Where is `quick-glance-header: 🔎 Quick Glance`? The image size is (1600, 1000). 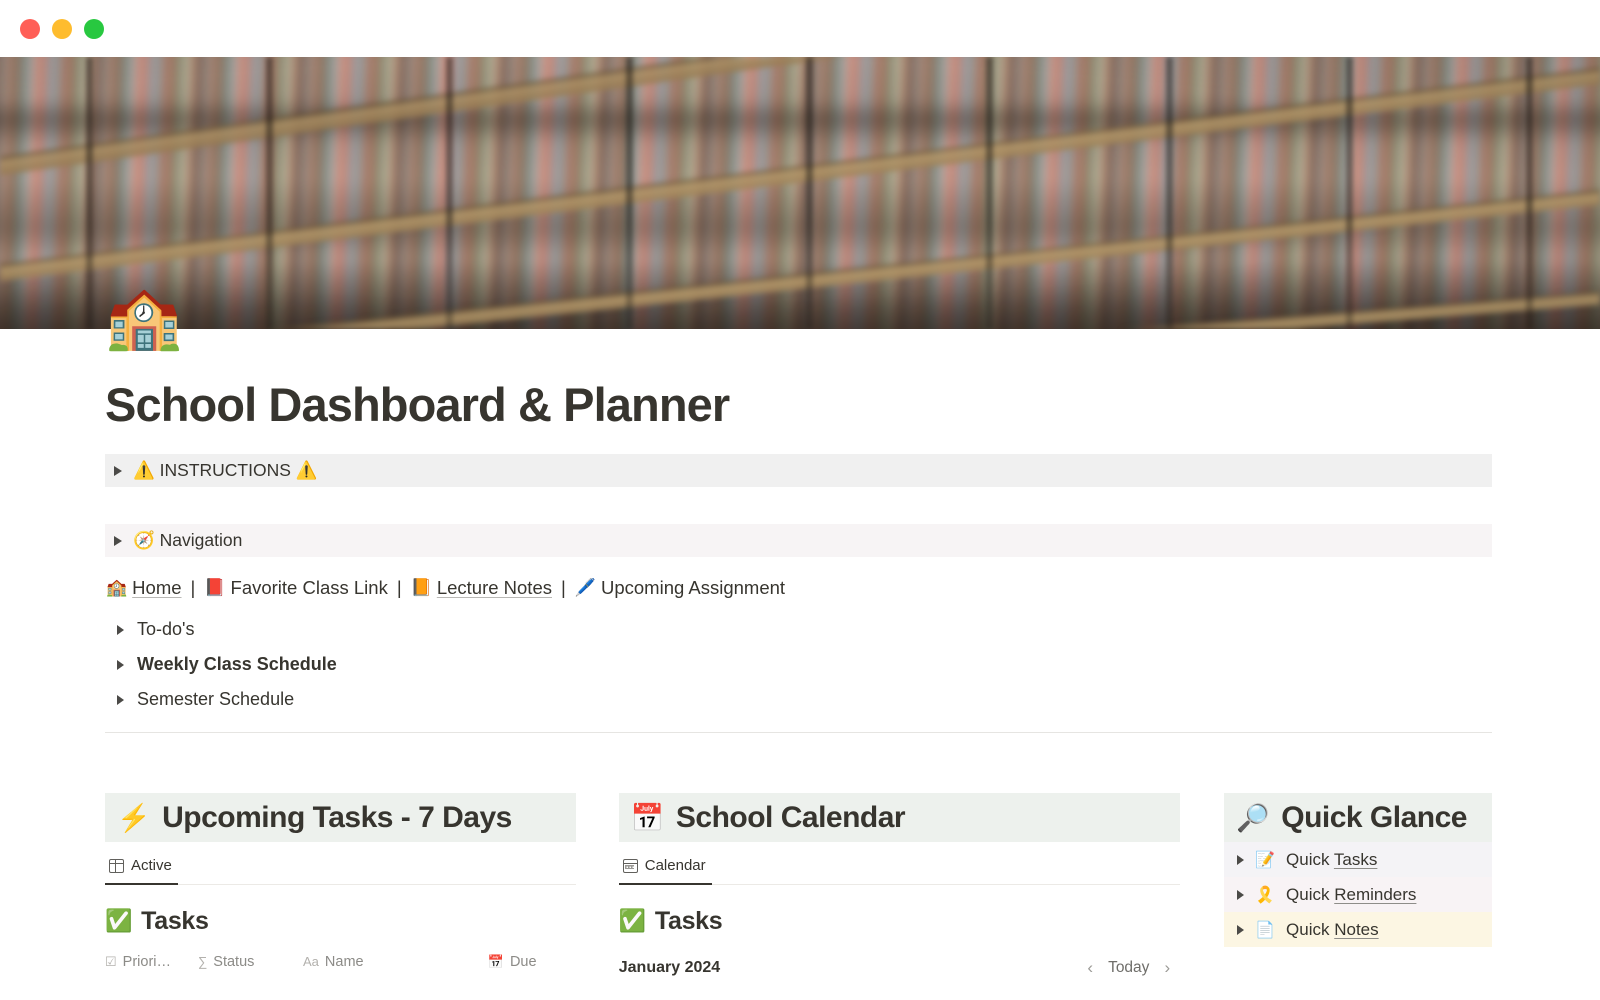 quick-glance-header: 🔎 Quick Glance is located at coordinates (1358, 817).